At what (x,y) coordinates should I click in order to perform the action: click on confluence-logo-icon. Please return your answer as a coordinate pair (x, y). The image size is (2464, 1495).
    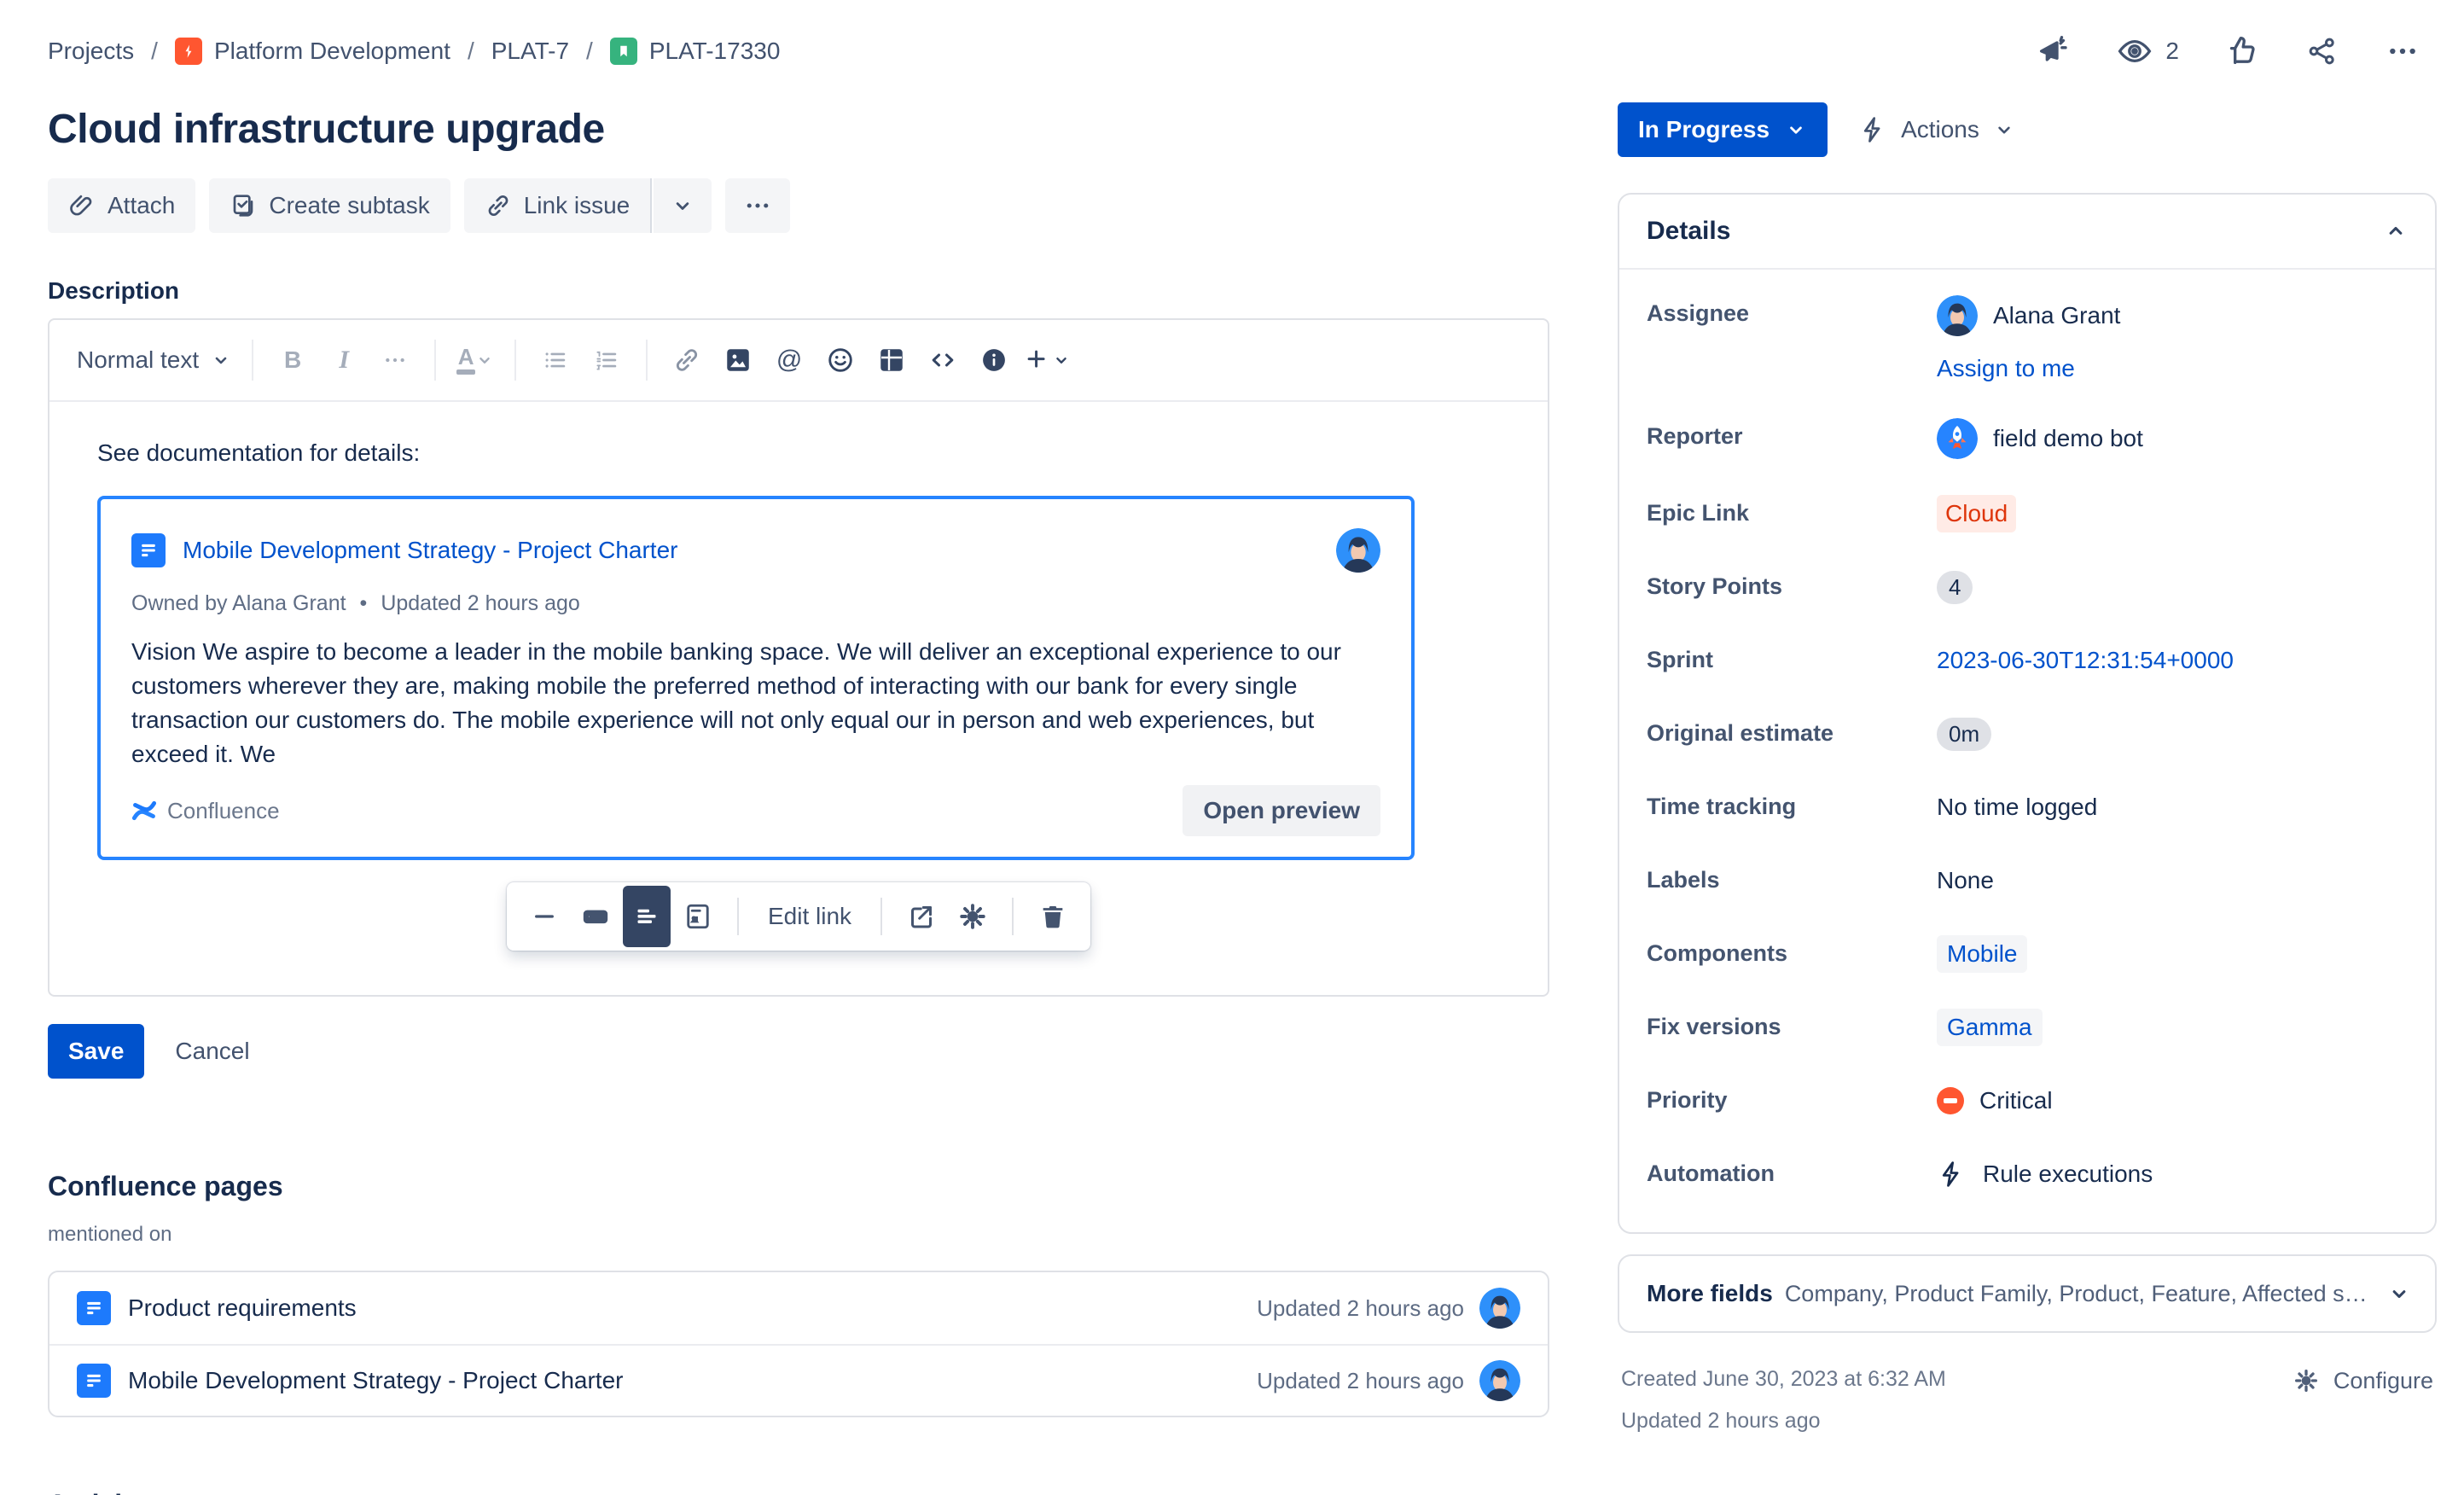
    Looking at the image, I should click on (144, 810).